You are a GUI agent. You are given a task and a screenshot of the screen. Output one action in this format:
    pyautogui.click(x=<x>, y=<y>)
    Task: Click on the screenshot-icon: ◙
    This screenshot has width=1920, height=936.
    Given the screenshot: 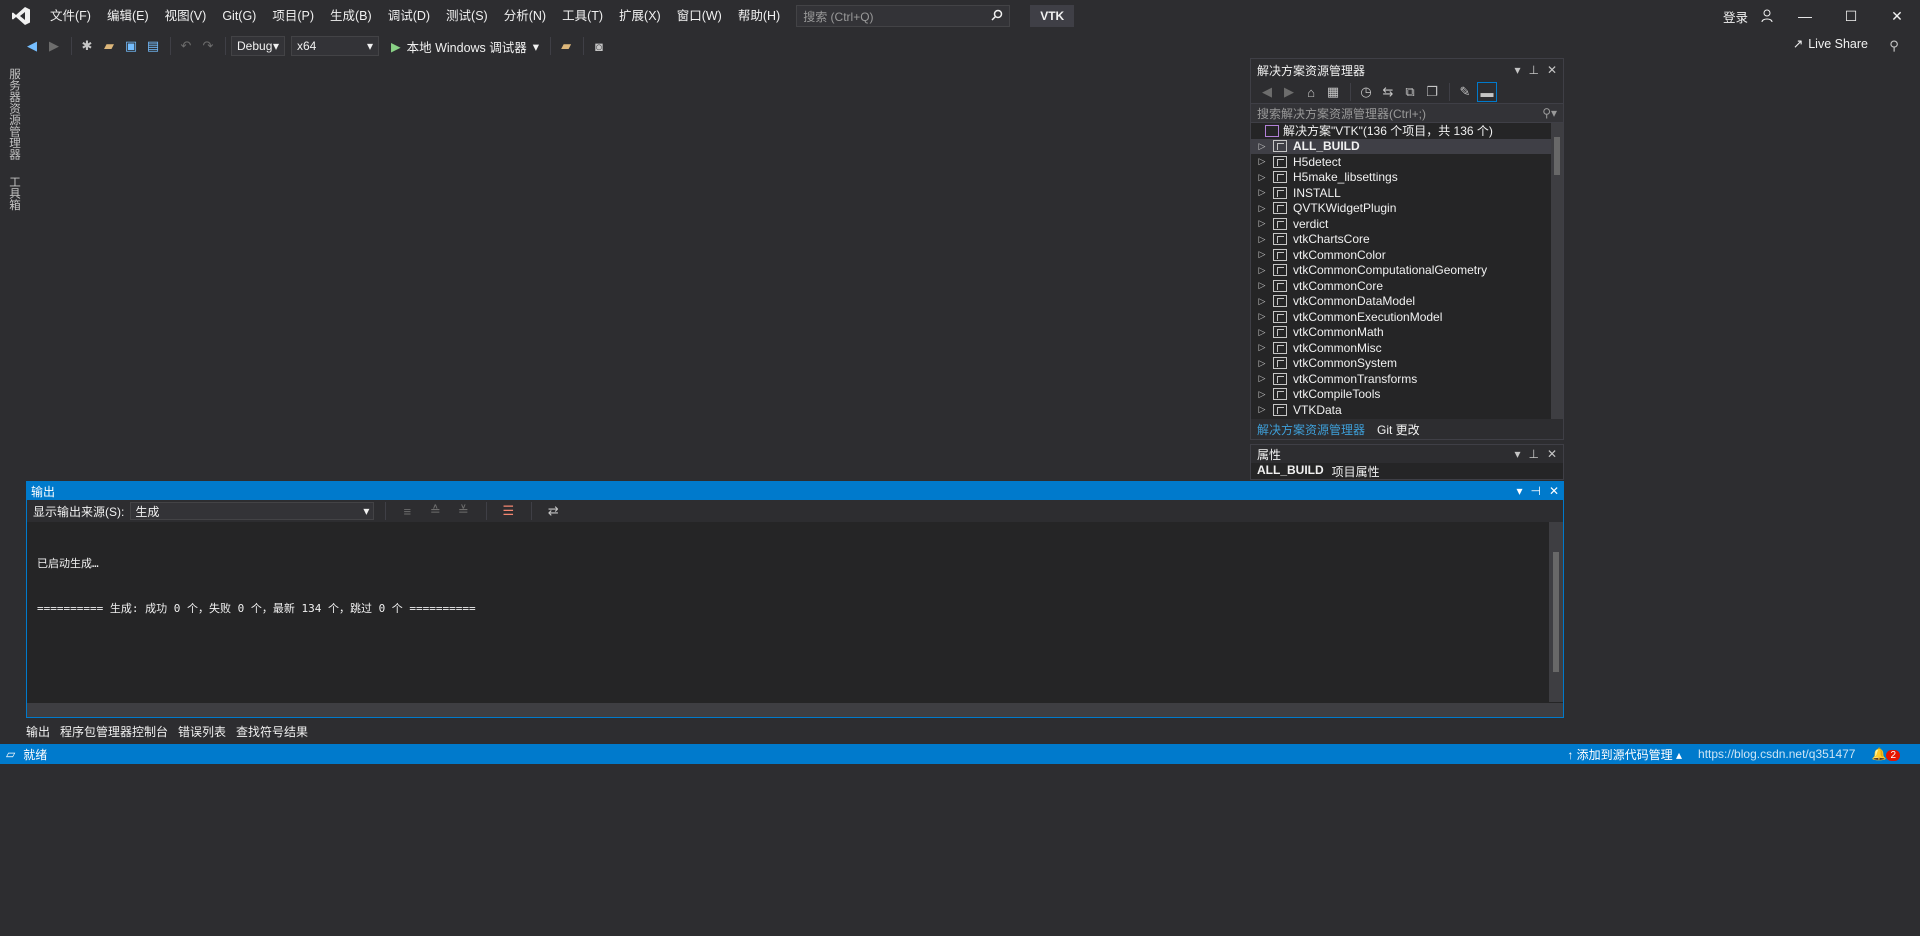 What is the action you would take?
    pyautogui.click(x=599, y=46)
    